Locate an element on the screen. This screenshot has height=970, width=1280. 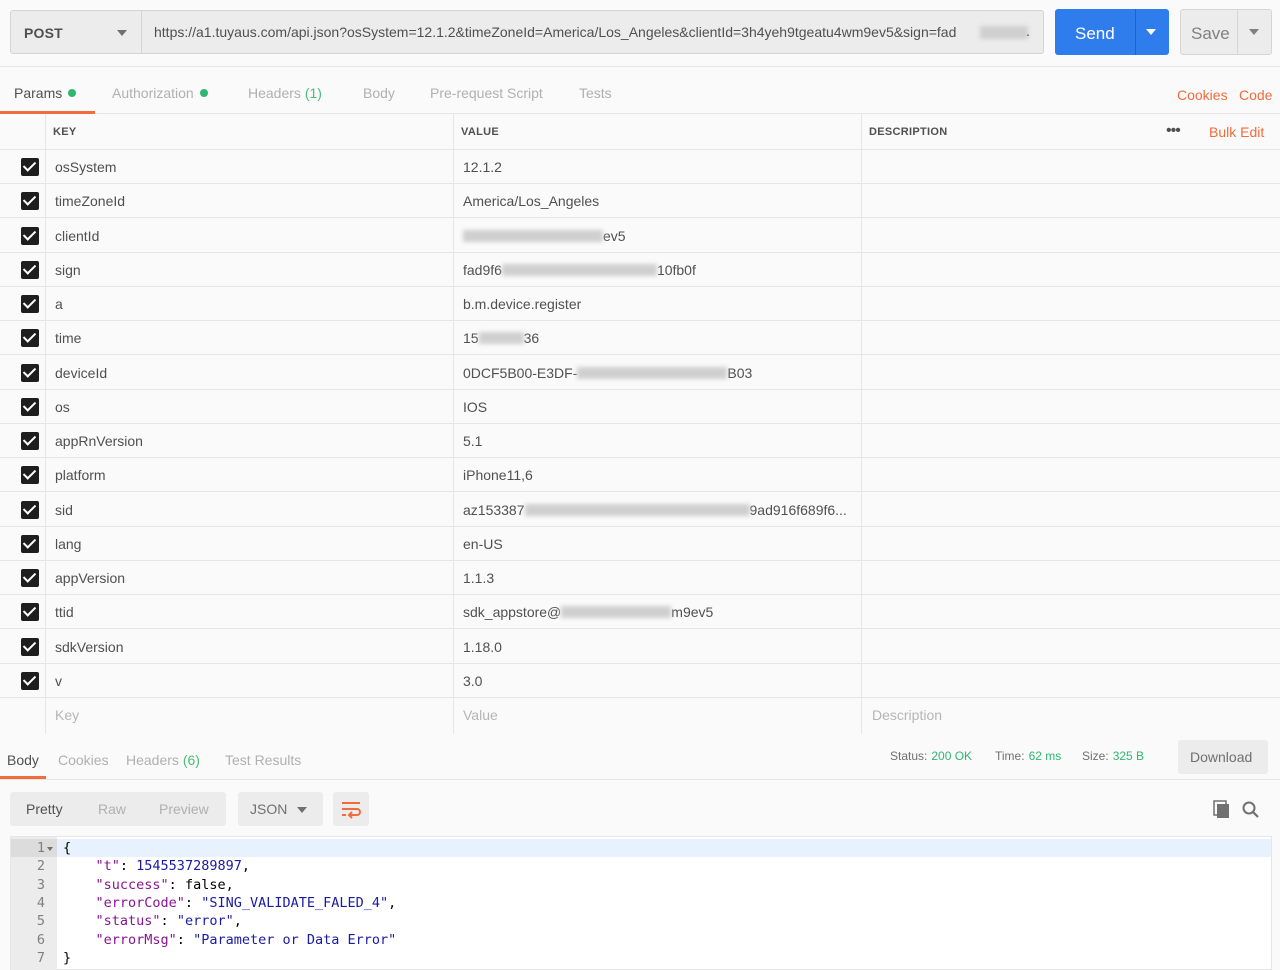
param-key: sdkVersion is located at coordinates (89, 647).